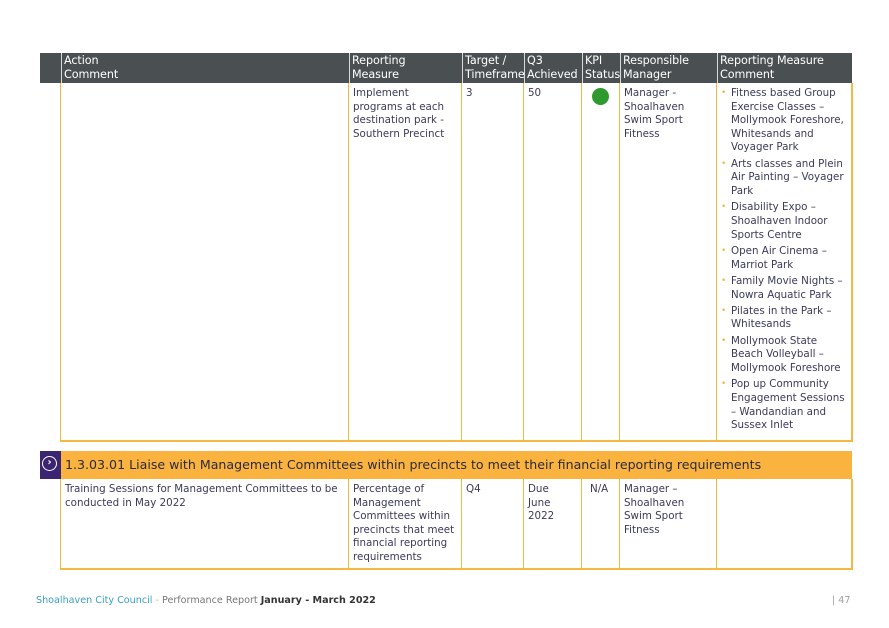 Image resolution: width=889 pixels, height=628 pixels. Describe the element at coordinates (600, 524) in the screenshot. I see `cell-kpi-status: N/A` at that location.